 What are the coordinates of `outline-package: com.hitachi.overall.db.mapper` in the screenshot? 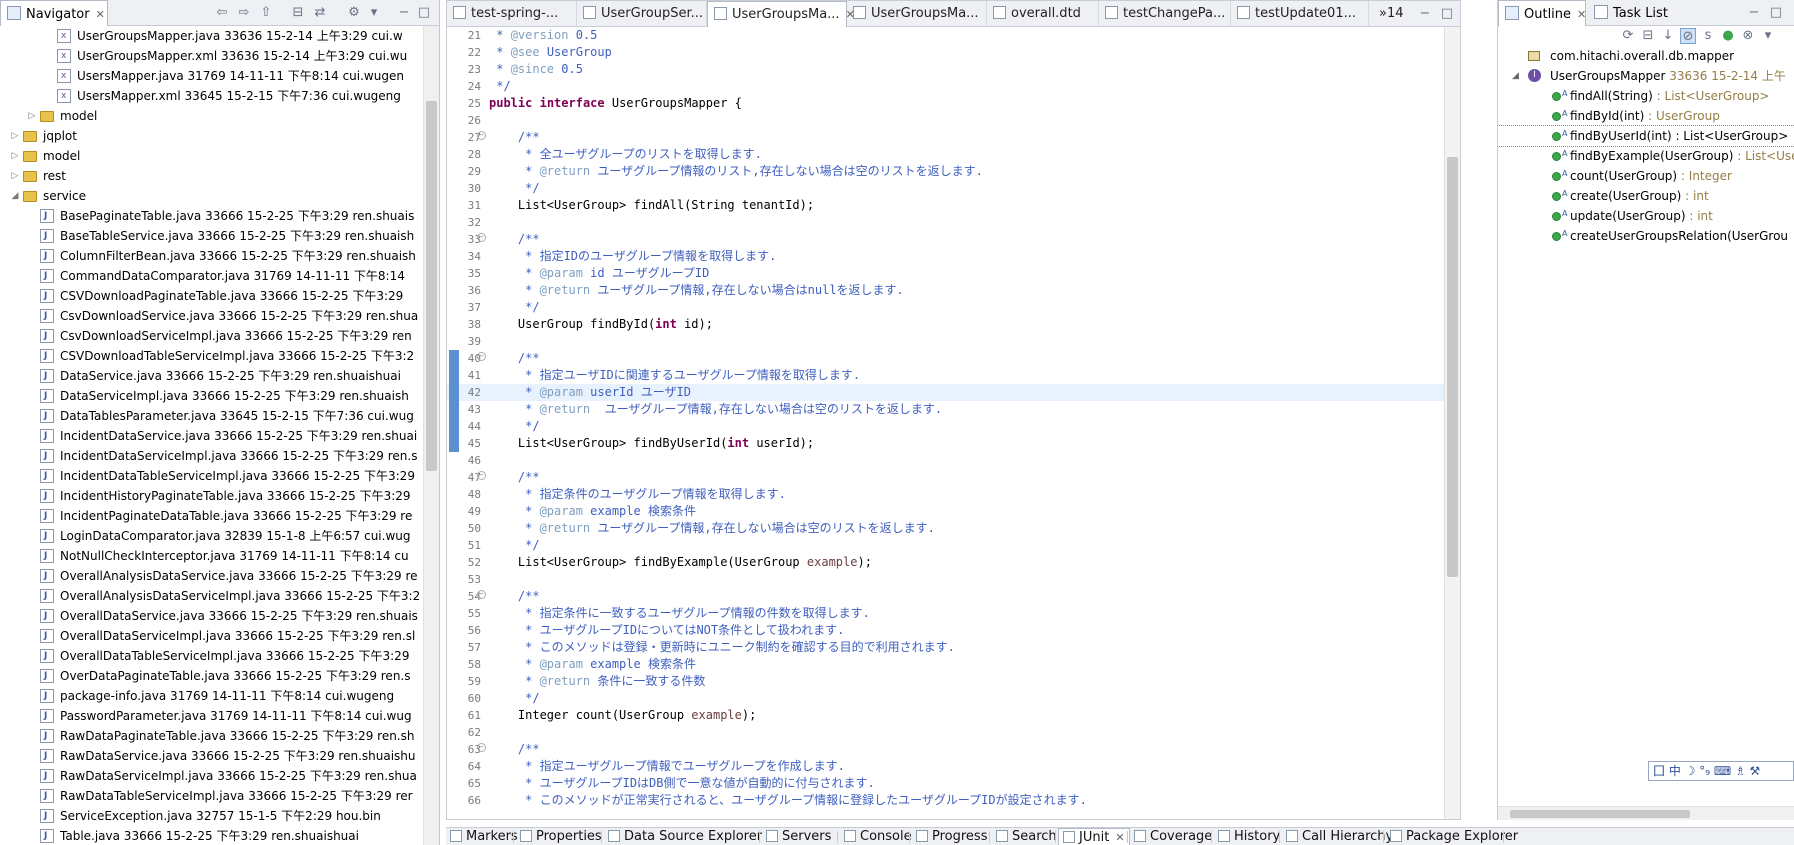 It's located at (1646, 56).